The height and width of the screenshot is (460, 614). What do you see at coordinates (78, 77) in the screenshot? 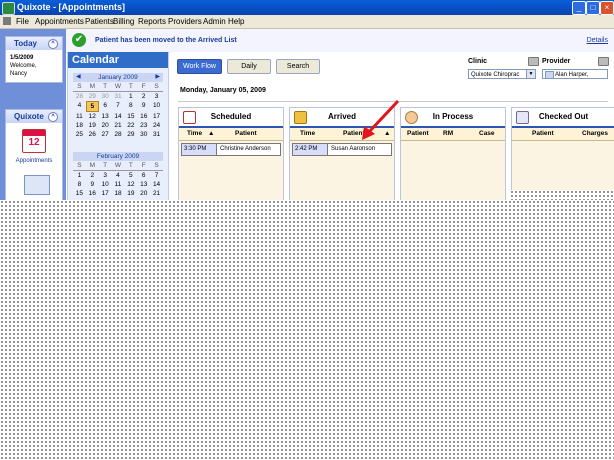
I see `prev-month-icon: ◀` at bounding box center [78, 77].